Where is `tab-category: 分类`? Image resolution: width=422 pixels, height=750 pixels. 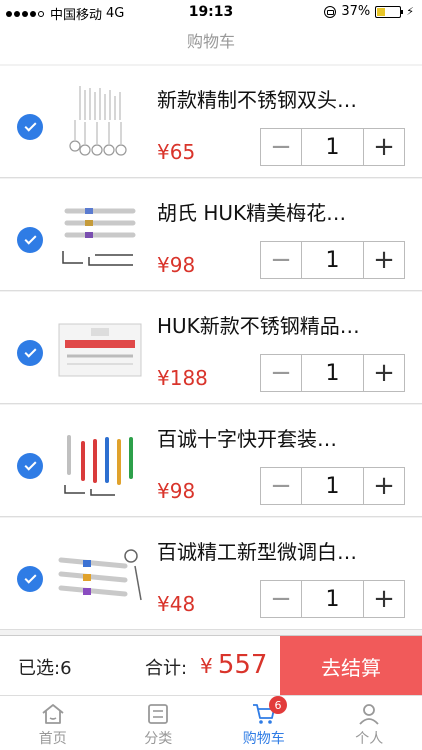
tab-category: 分类 is located at coordinates (159, 723).